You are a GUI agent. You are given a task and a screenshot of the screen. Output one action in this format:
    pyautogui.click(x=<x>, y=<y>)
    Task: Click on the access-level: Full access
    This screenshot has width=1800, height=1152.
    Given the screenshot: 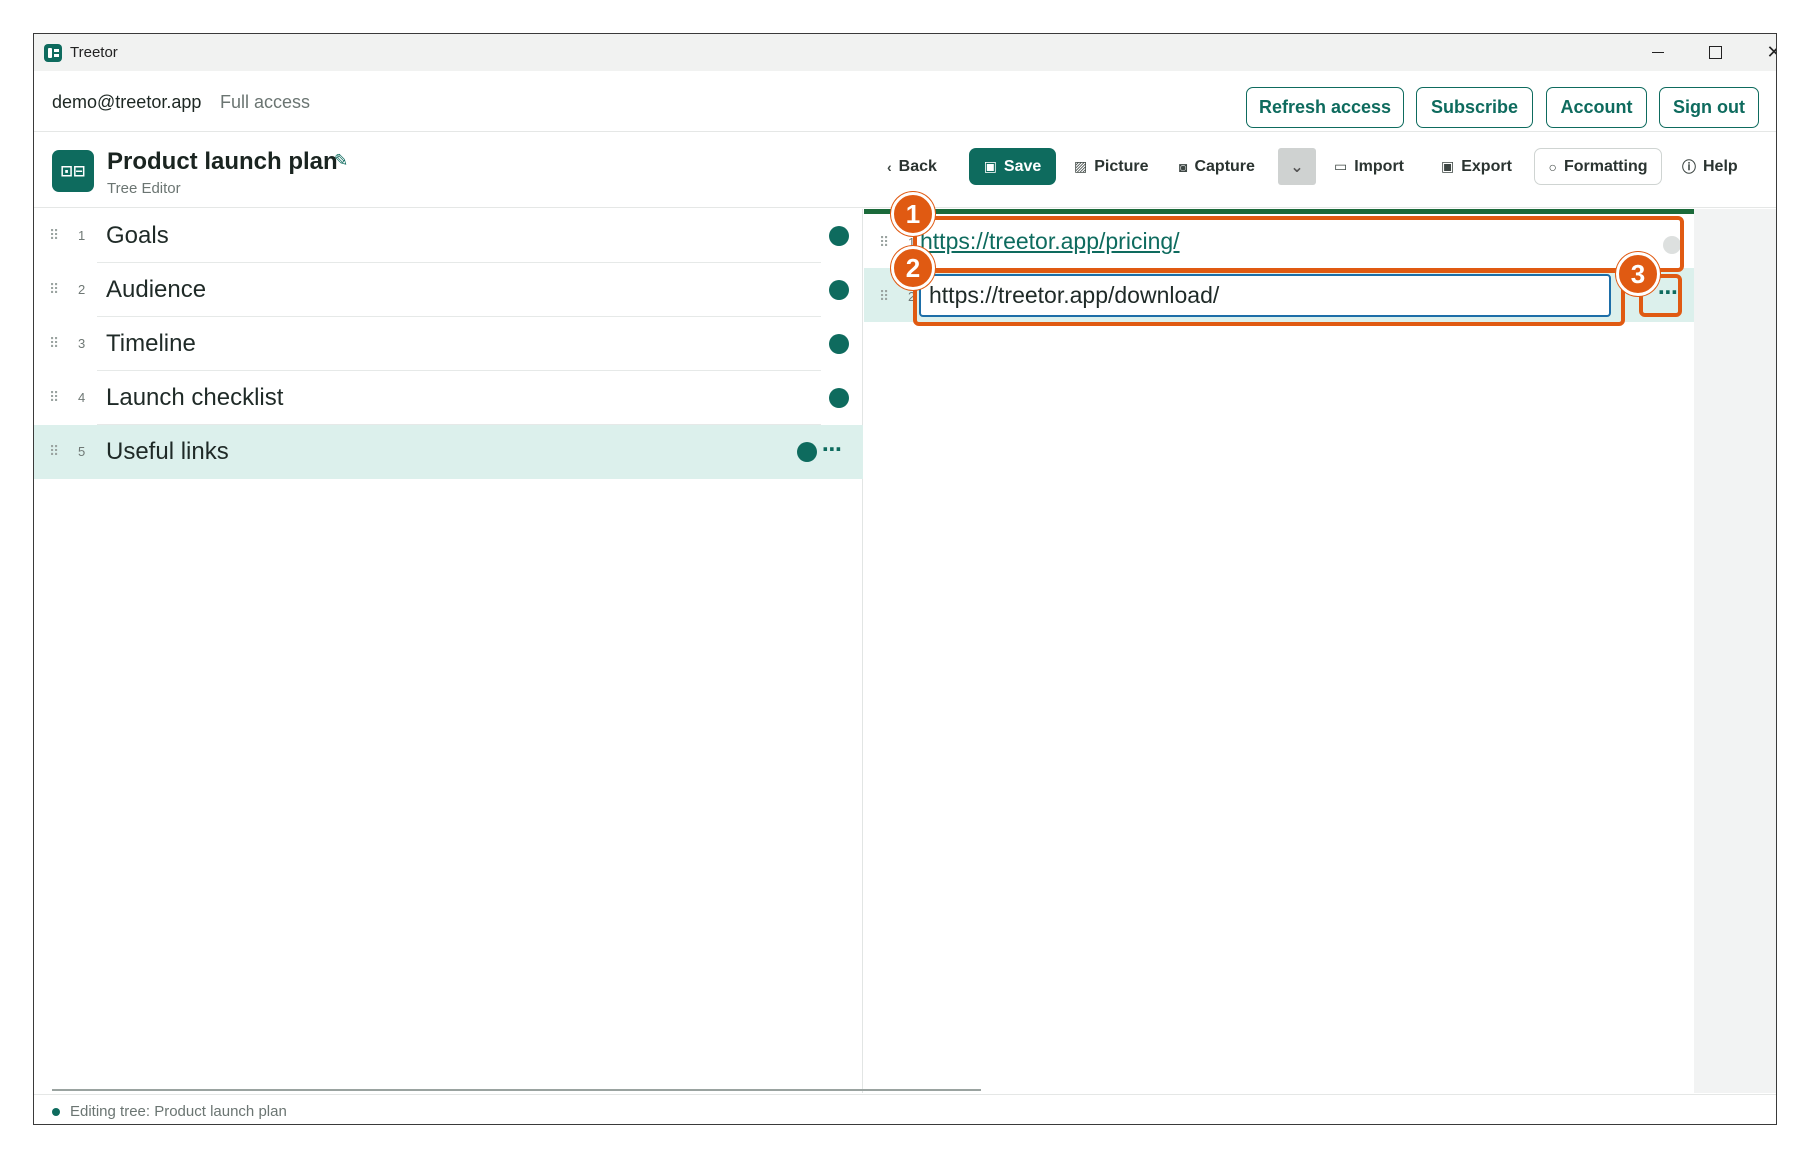 What is the action you would take?
    pyautogui.click(x=265, y=102)
    